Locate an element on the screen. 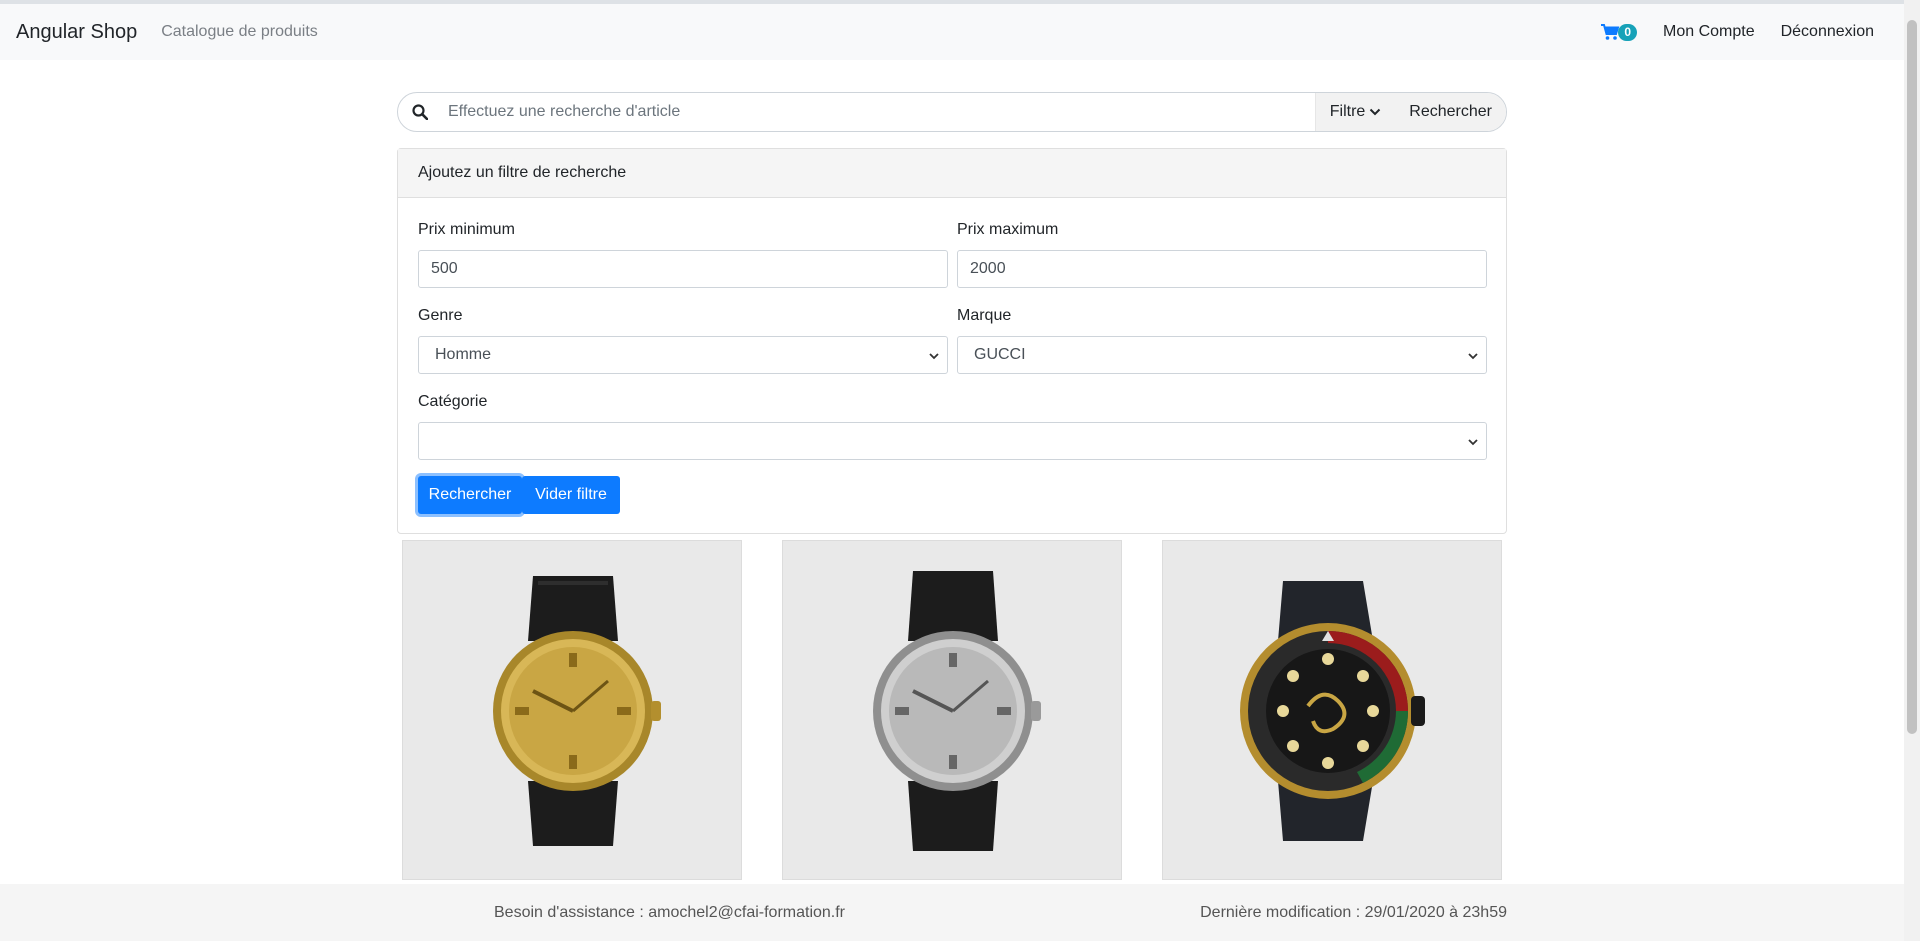 The width and height of the screenshot is (1920, 941). min-price-input: 500 is located at coordinates (683, 269).